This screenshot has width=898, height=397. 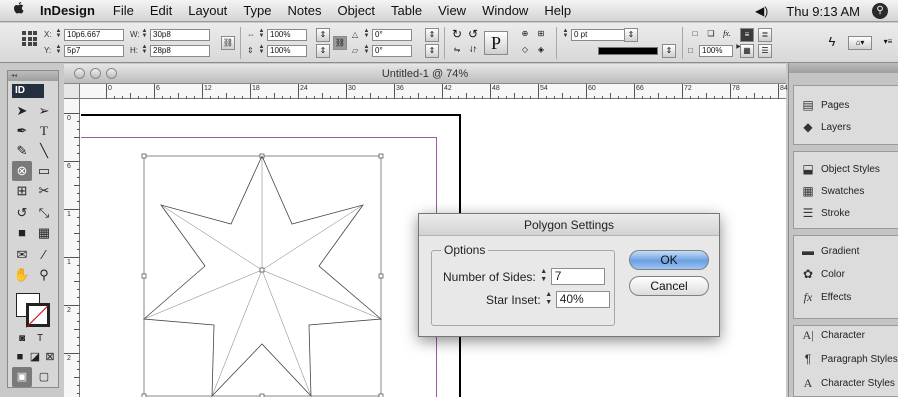 What do you see at coordinates (541, 51) in the screenshot?
I see `select-next-icon: ◈` at bounding box center [541, 51].